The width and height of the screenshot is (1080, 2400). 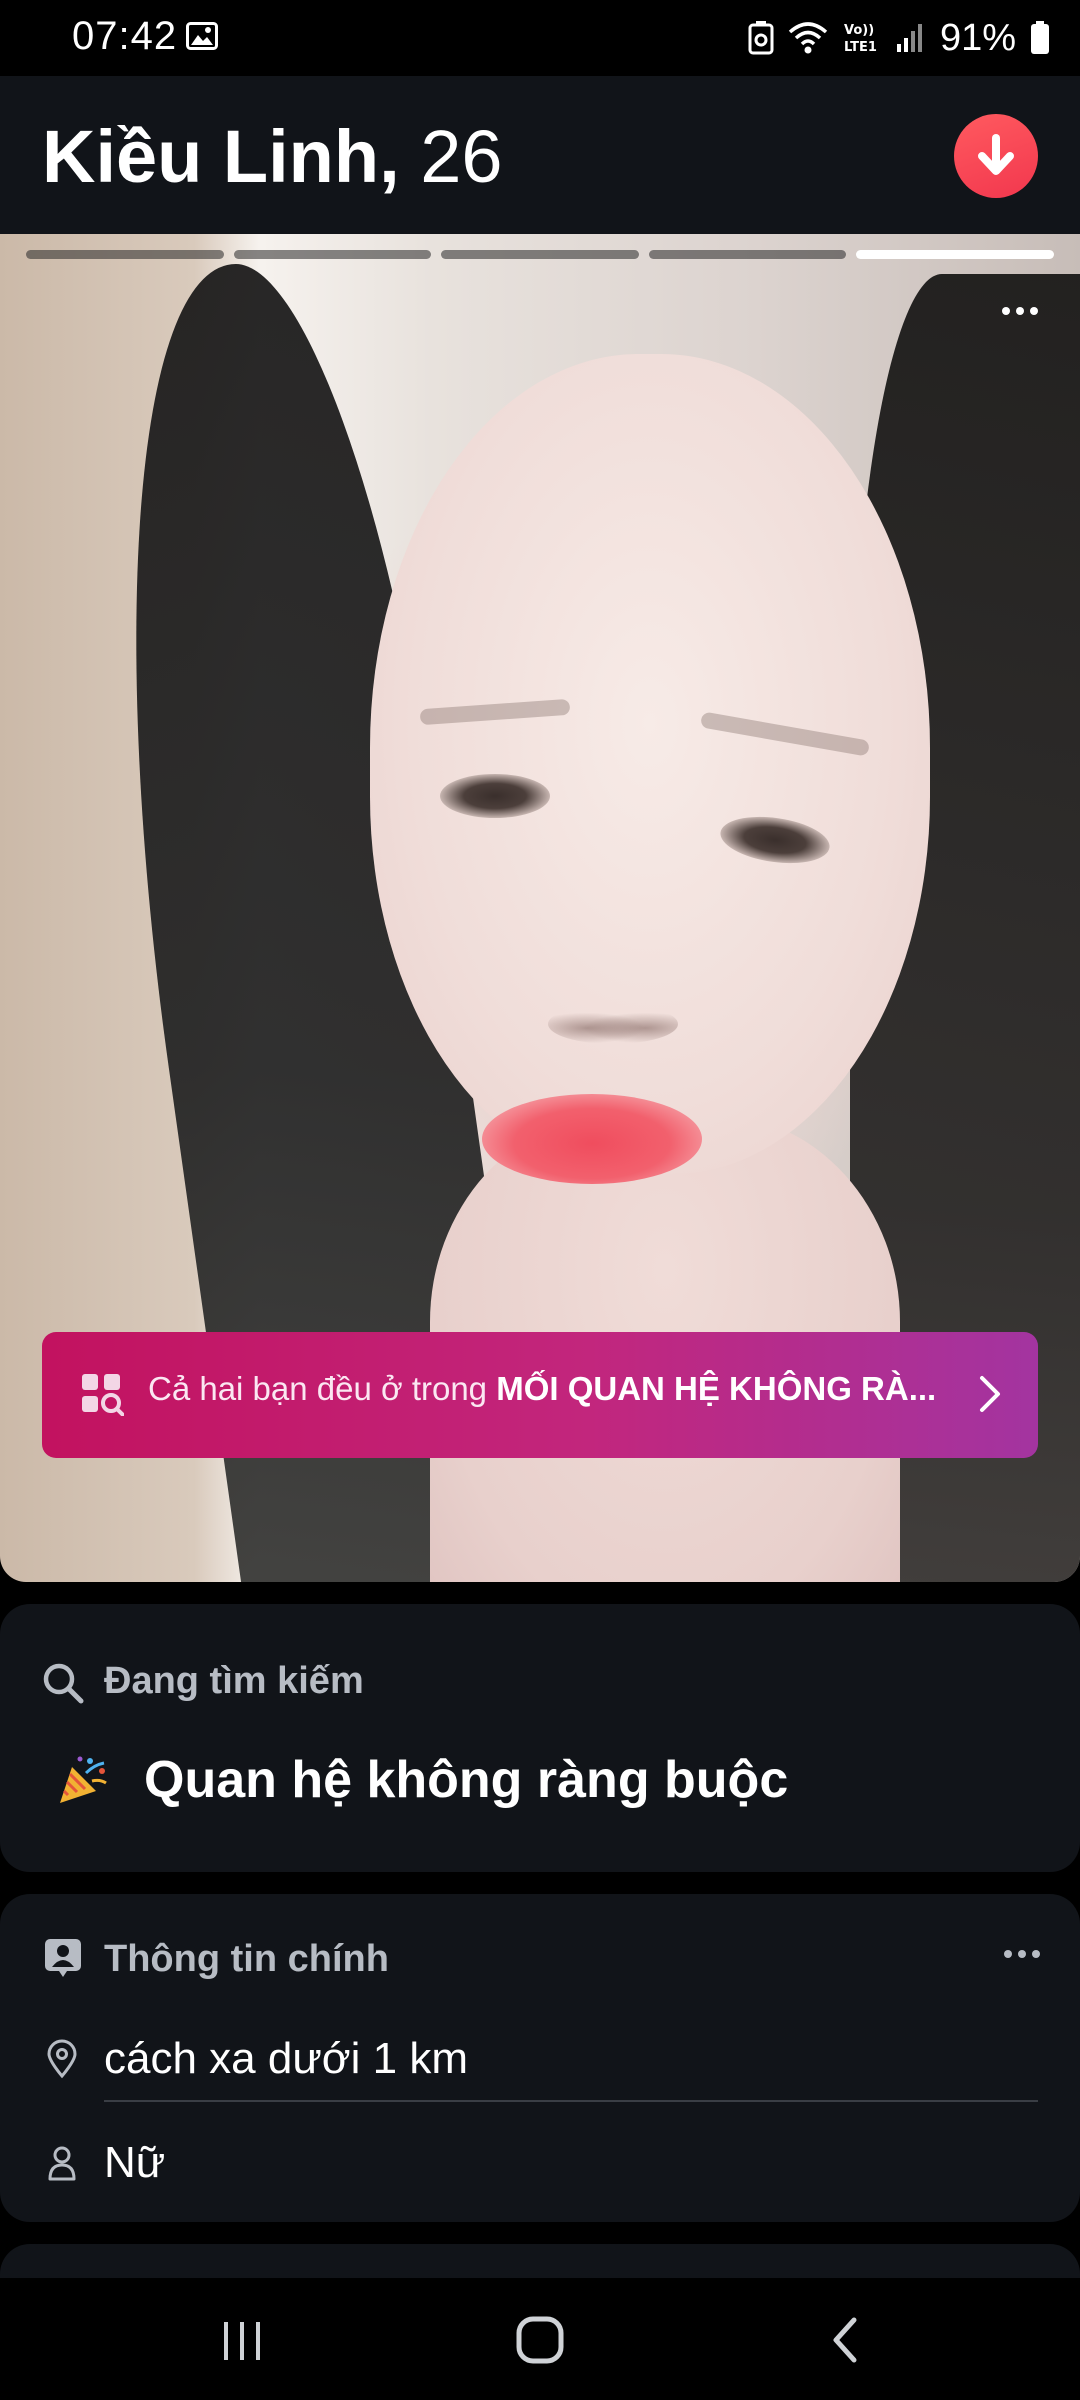 I want to click on person-badge-icon, so click(x=63, y=1958).